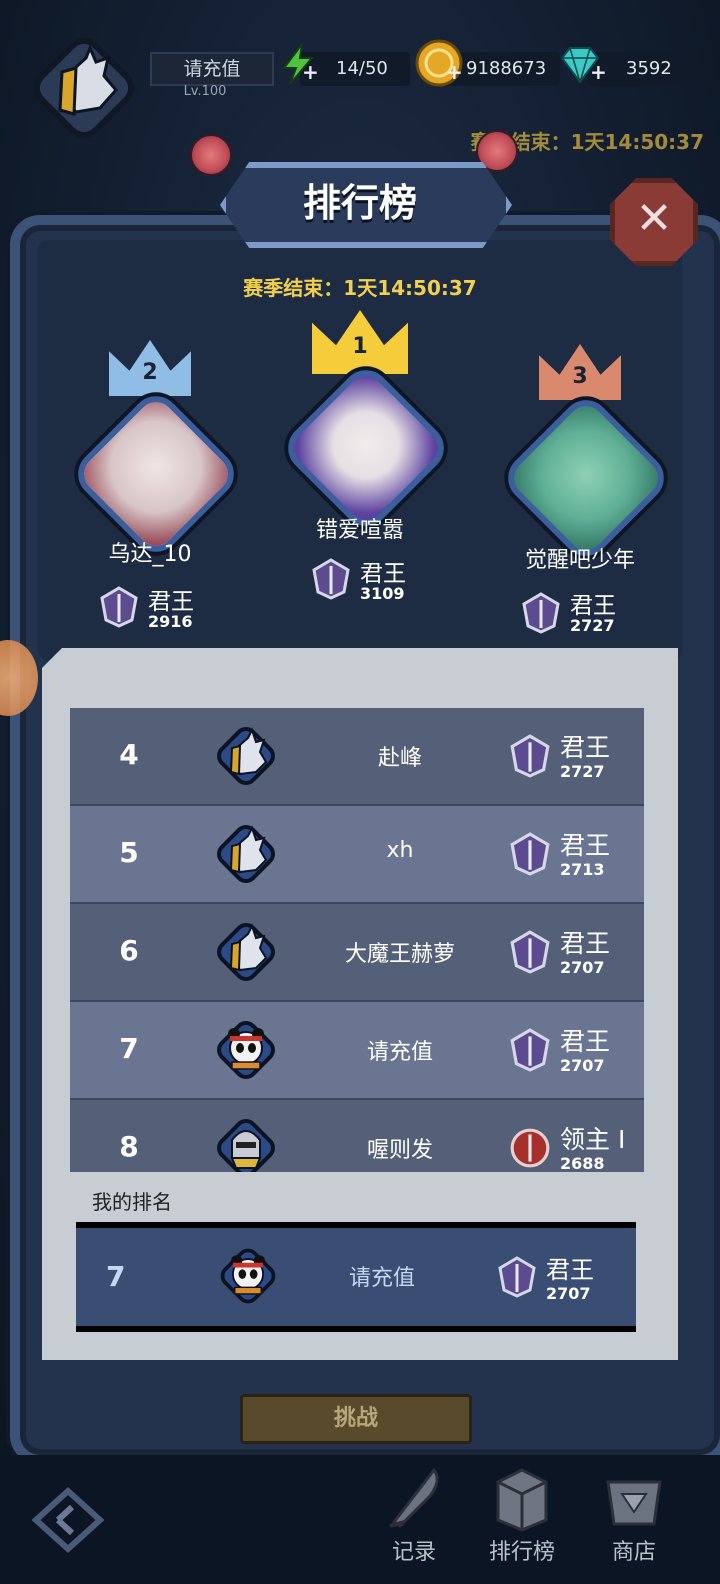  What do you see at coordinates (357, 757) in the screenshot?
I see `table-row: 4 赴峰 君王 2727` at bounding box center [357, 757].